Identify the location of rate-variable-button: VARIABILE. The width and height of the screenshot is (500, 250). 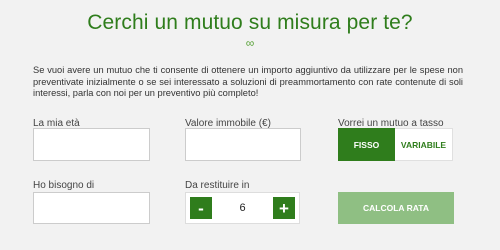
(424, 144).